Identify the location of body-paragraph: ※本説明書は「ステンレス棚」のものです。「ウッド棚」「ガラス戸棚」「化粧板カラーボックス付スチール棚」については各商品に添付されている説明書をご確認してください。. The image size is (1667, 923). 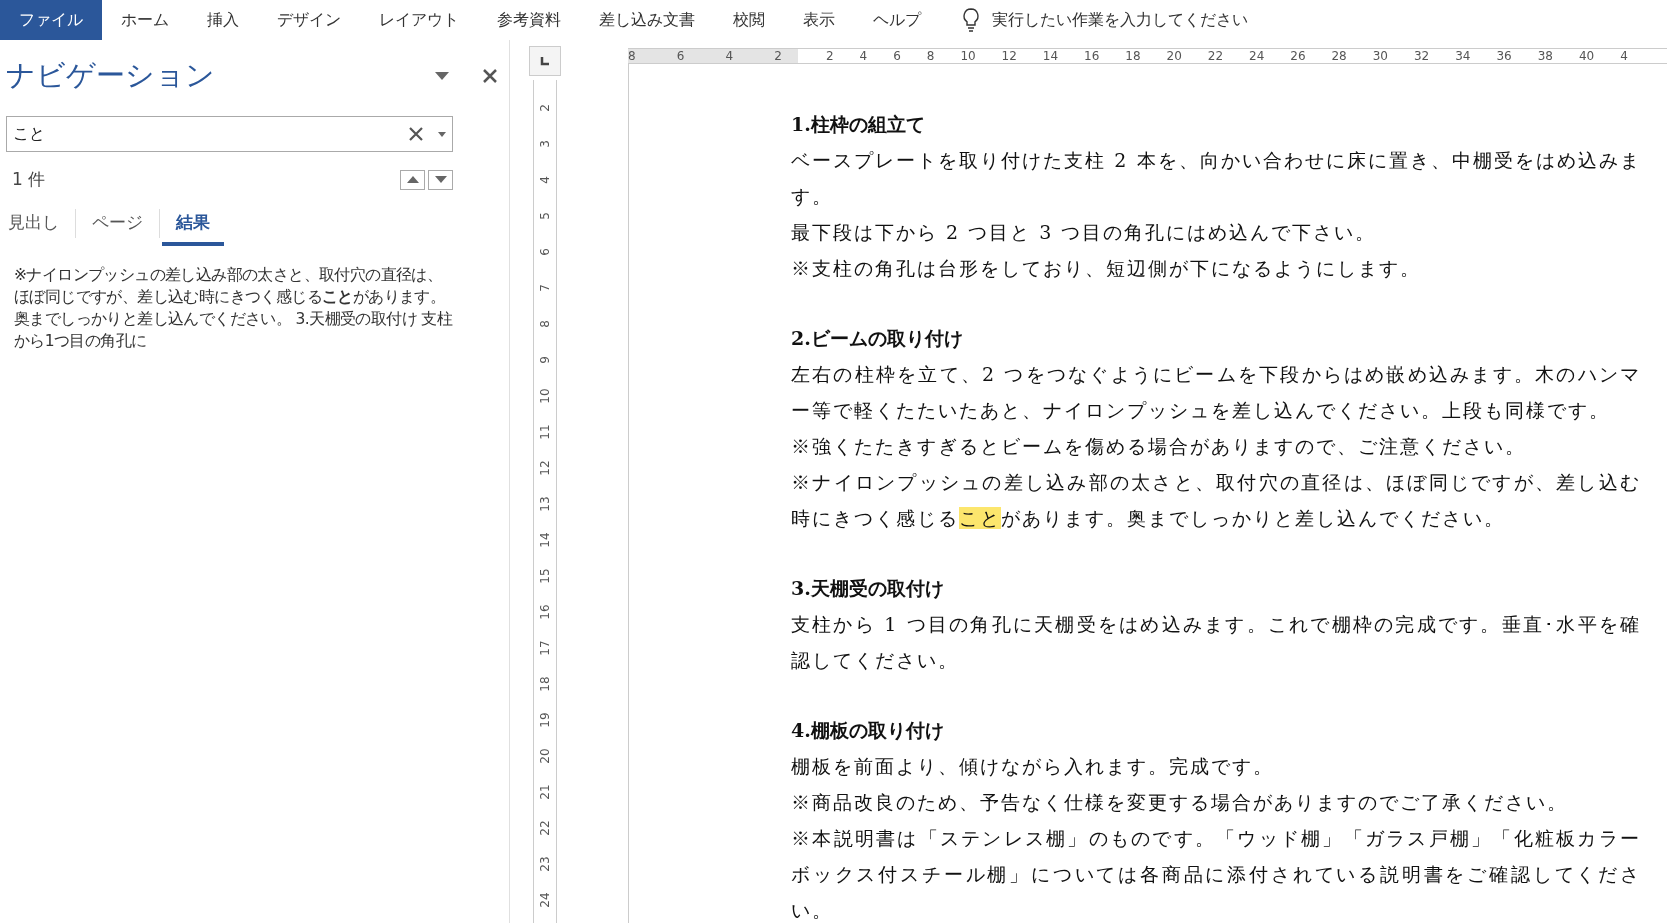
(1216, 874).